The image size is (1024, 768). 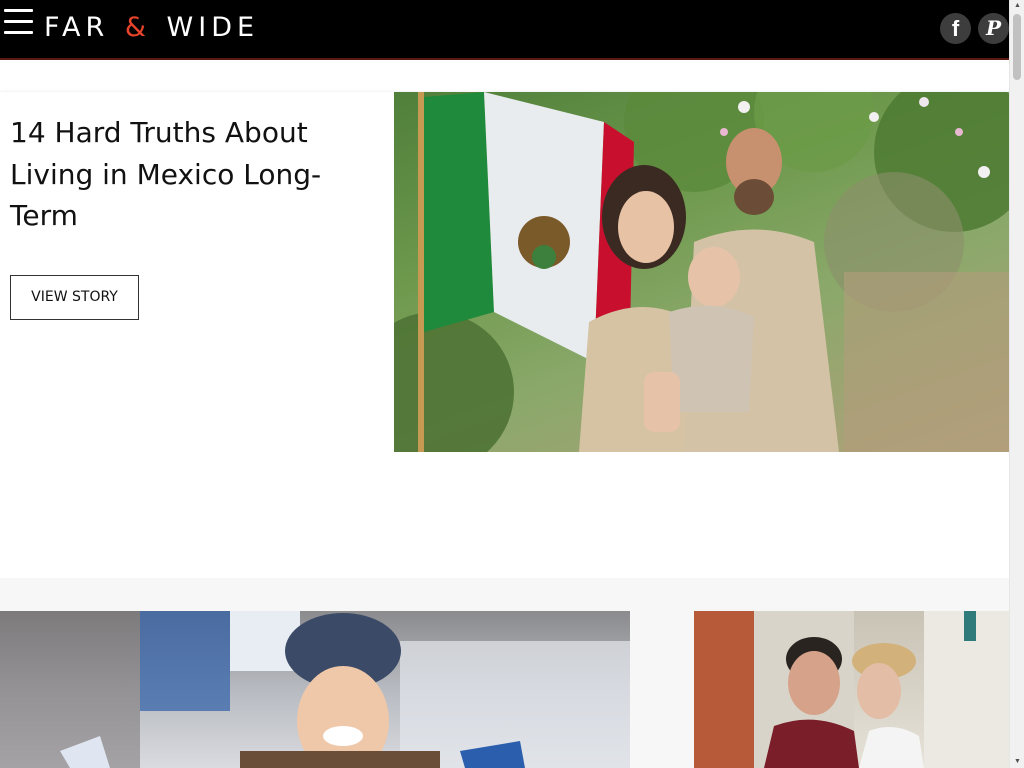 I want to click on scroll-down-arrow-icon: ▼, so click(x=1017, y=762).